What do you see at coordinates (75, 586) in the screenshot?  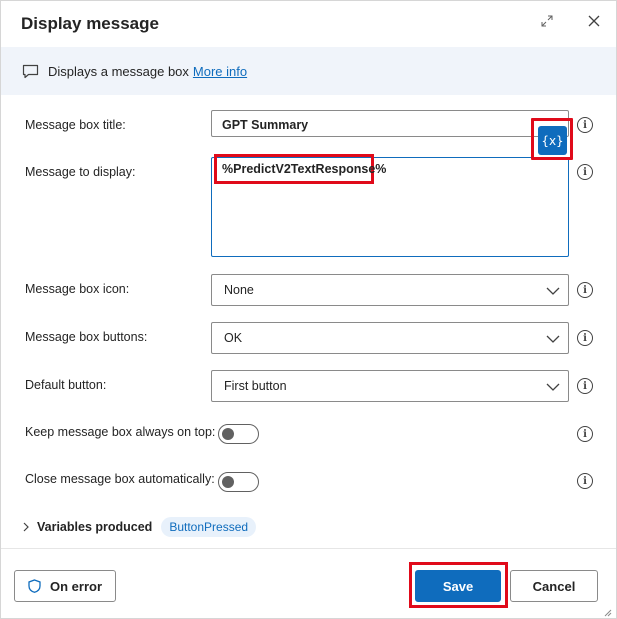 I see `on-error-label: On error` at bounding box center [75, 586].